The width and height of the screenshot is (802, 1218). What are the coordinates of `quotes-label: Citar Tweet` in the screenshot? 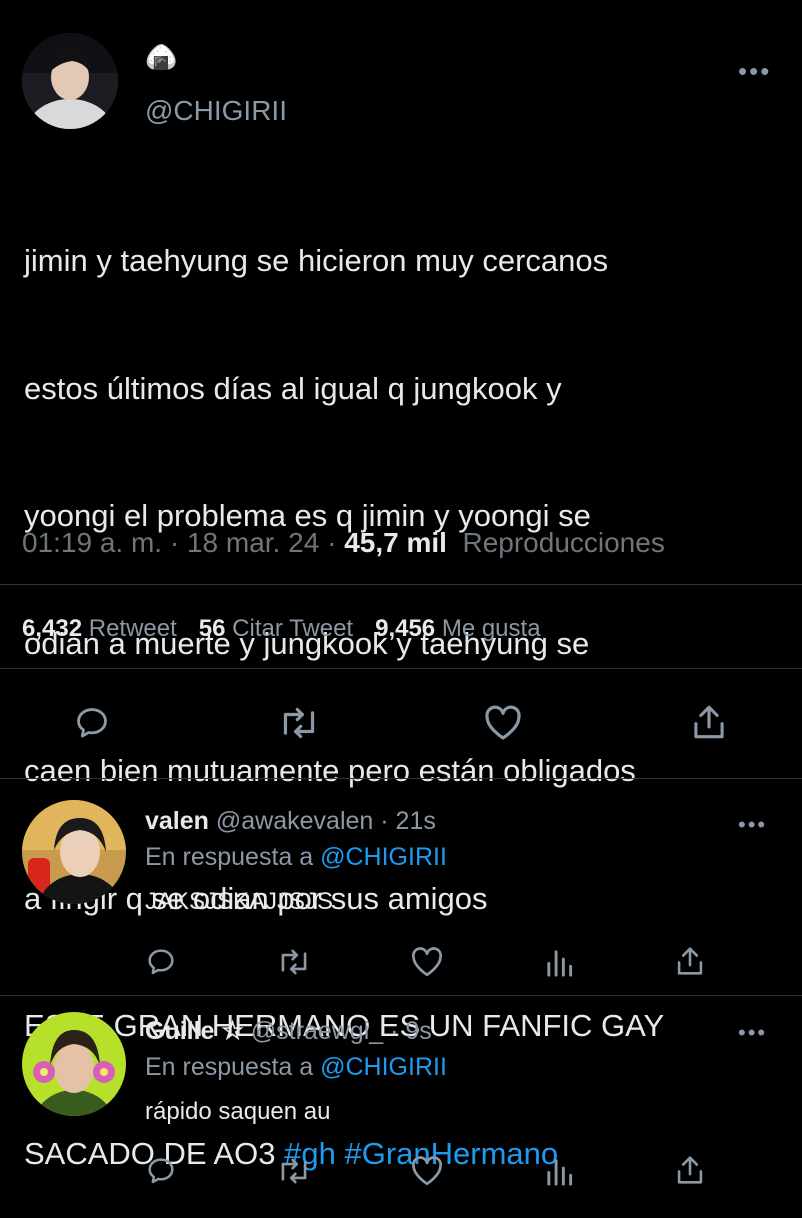 It's located at (292, 628).